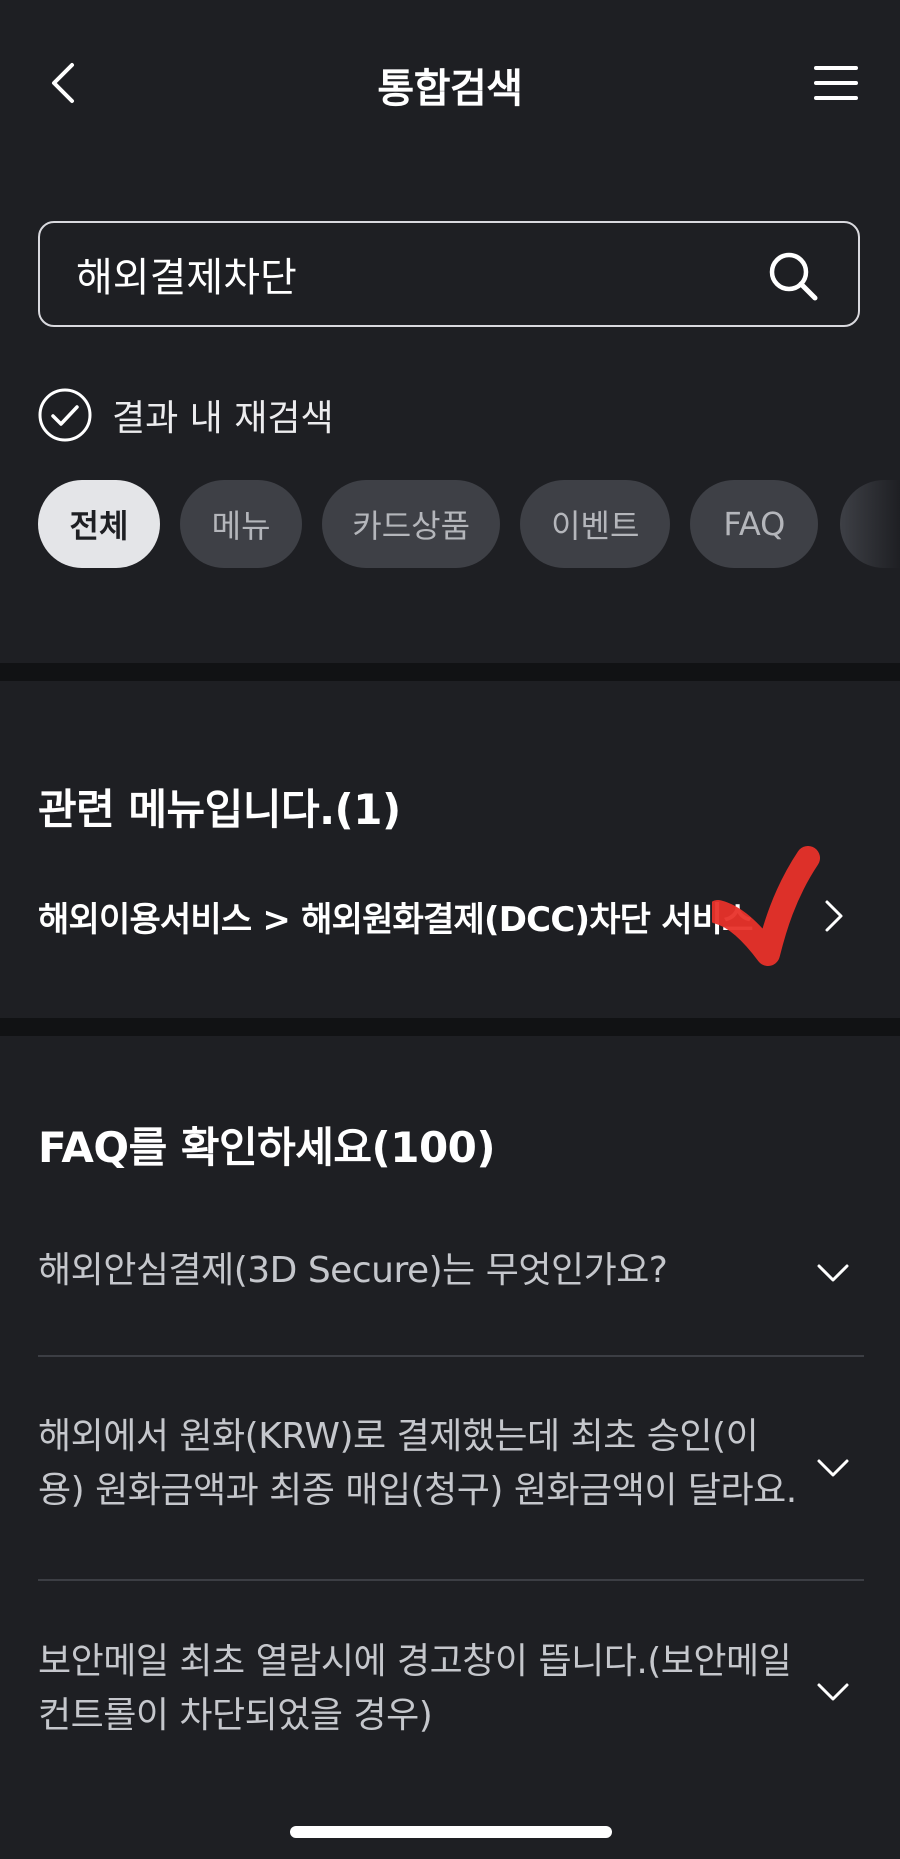 The width and height of the screenshot is (900, 1859). I want to click on faq-section-title: FAQ를 확인하세요(100), so click(267, 1147).